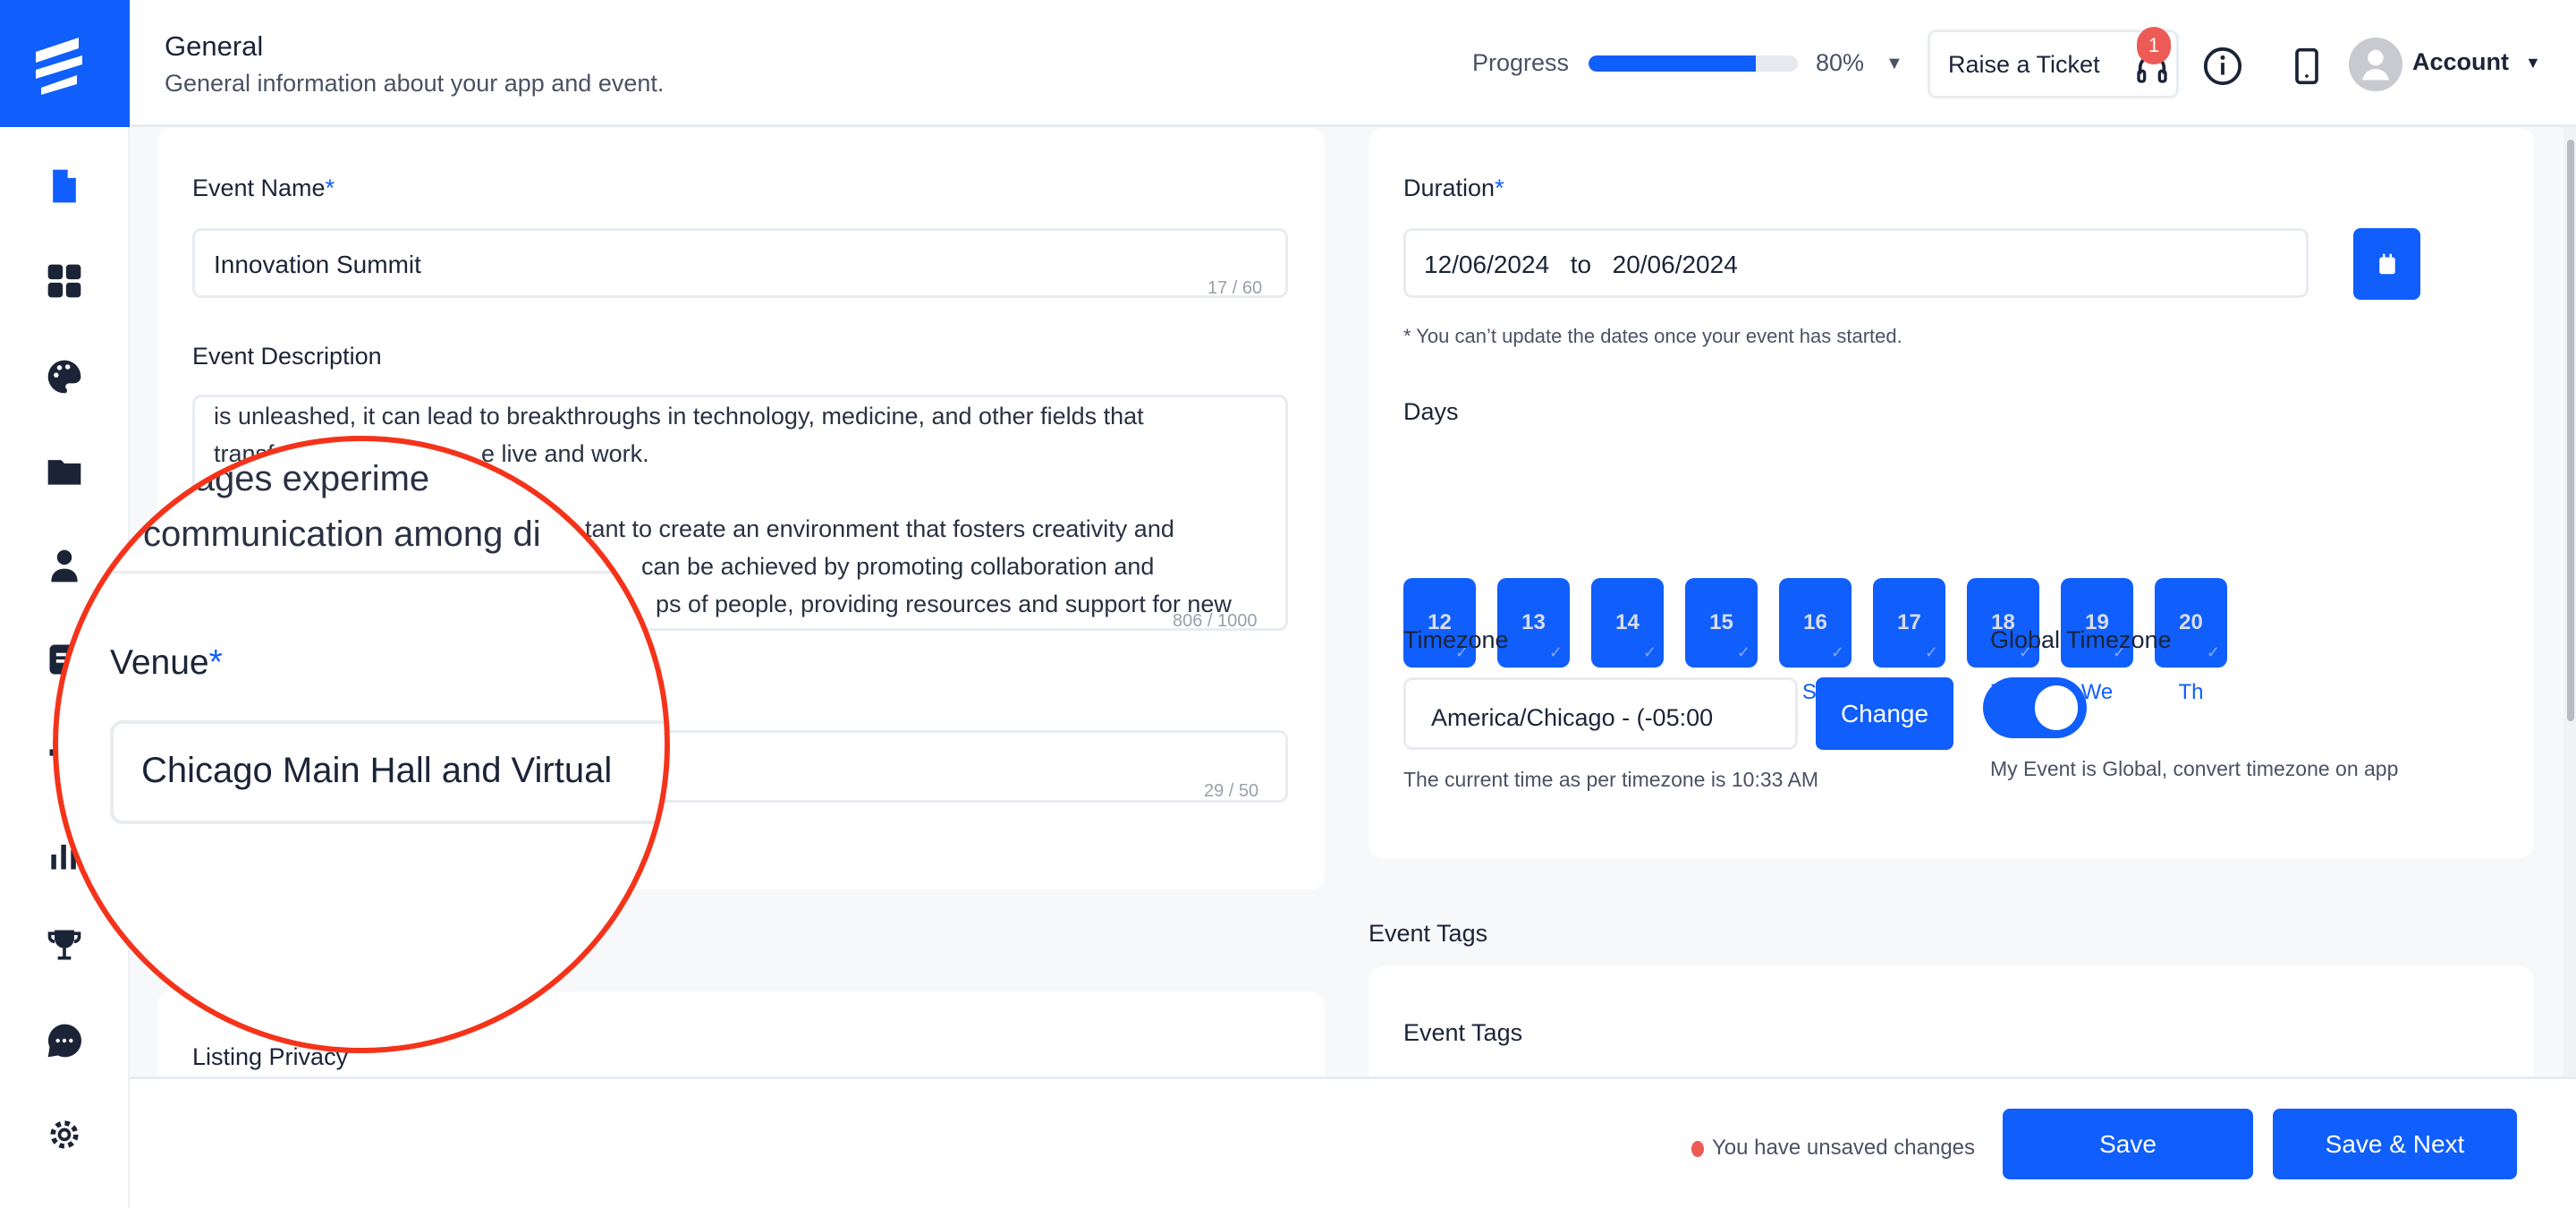 The image size is (2576, 1208). I want to click on end-date: 20/06/2024, so click(1675, 264).